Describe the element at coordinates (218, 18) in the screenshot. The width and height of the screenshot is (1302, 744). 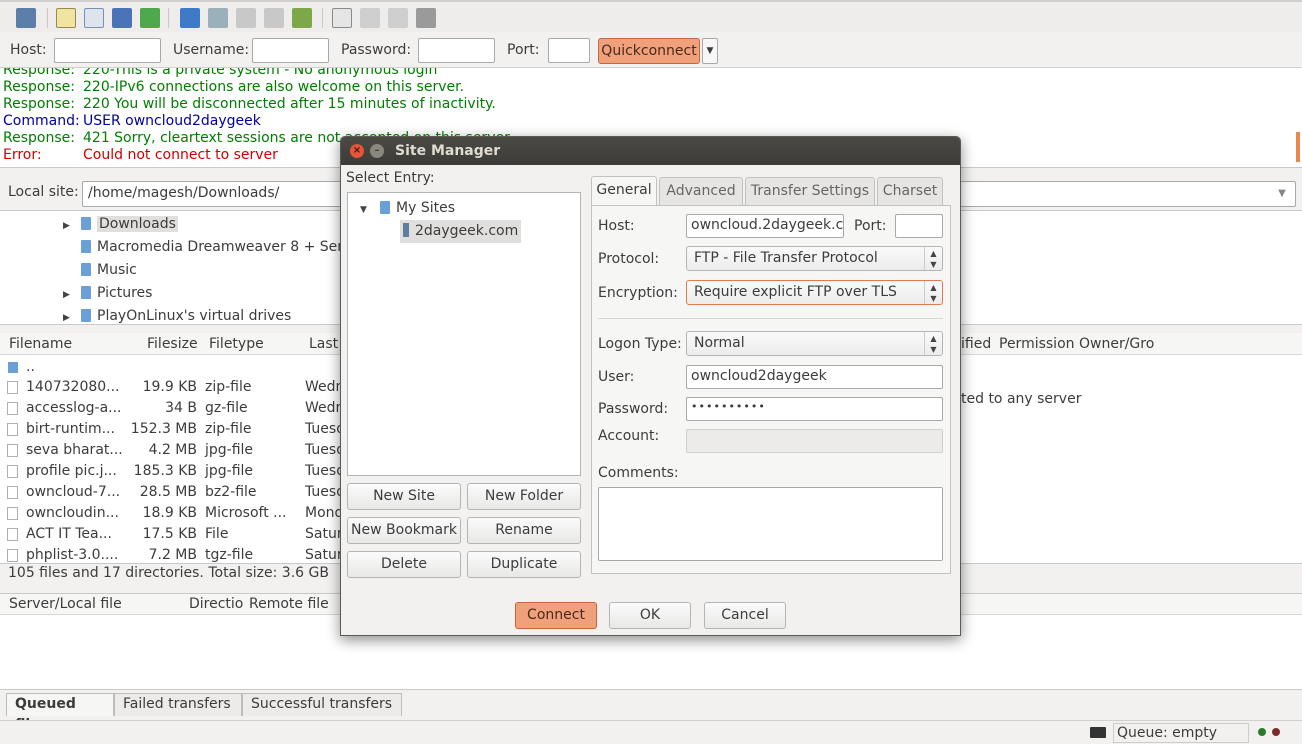
I see `process-queue-icon` at that location.